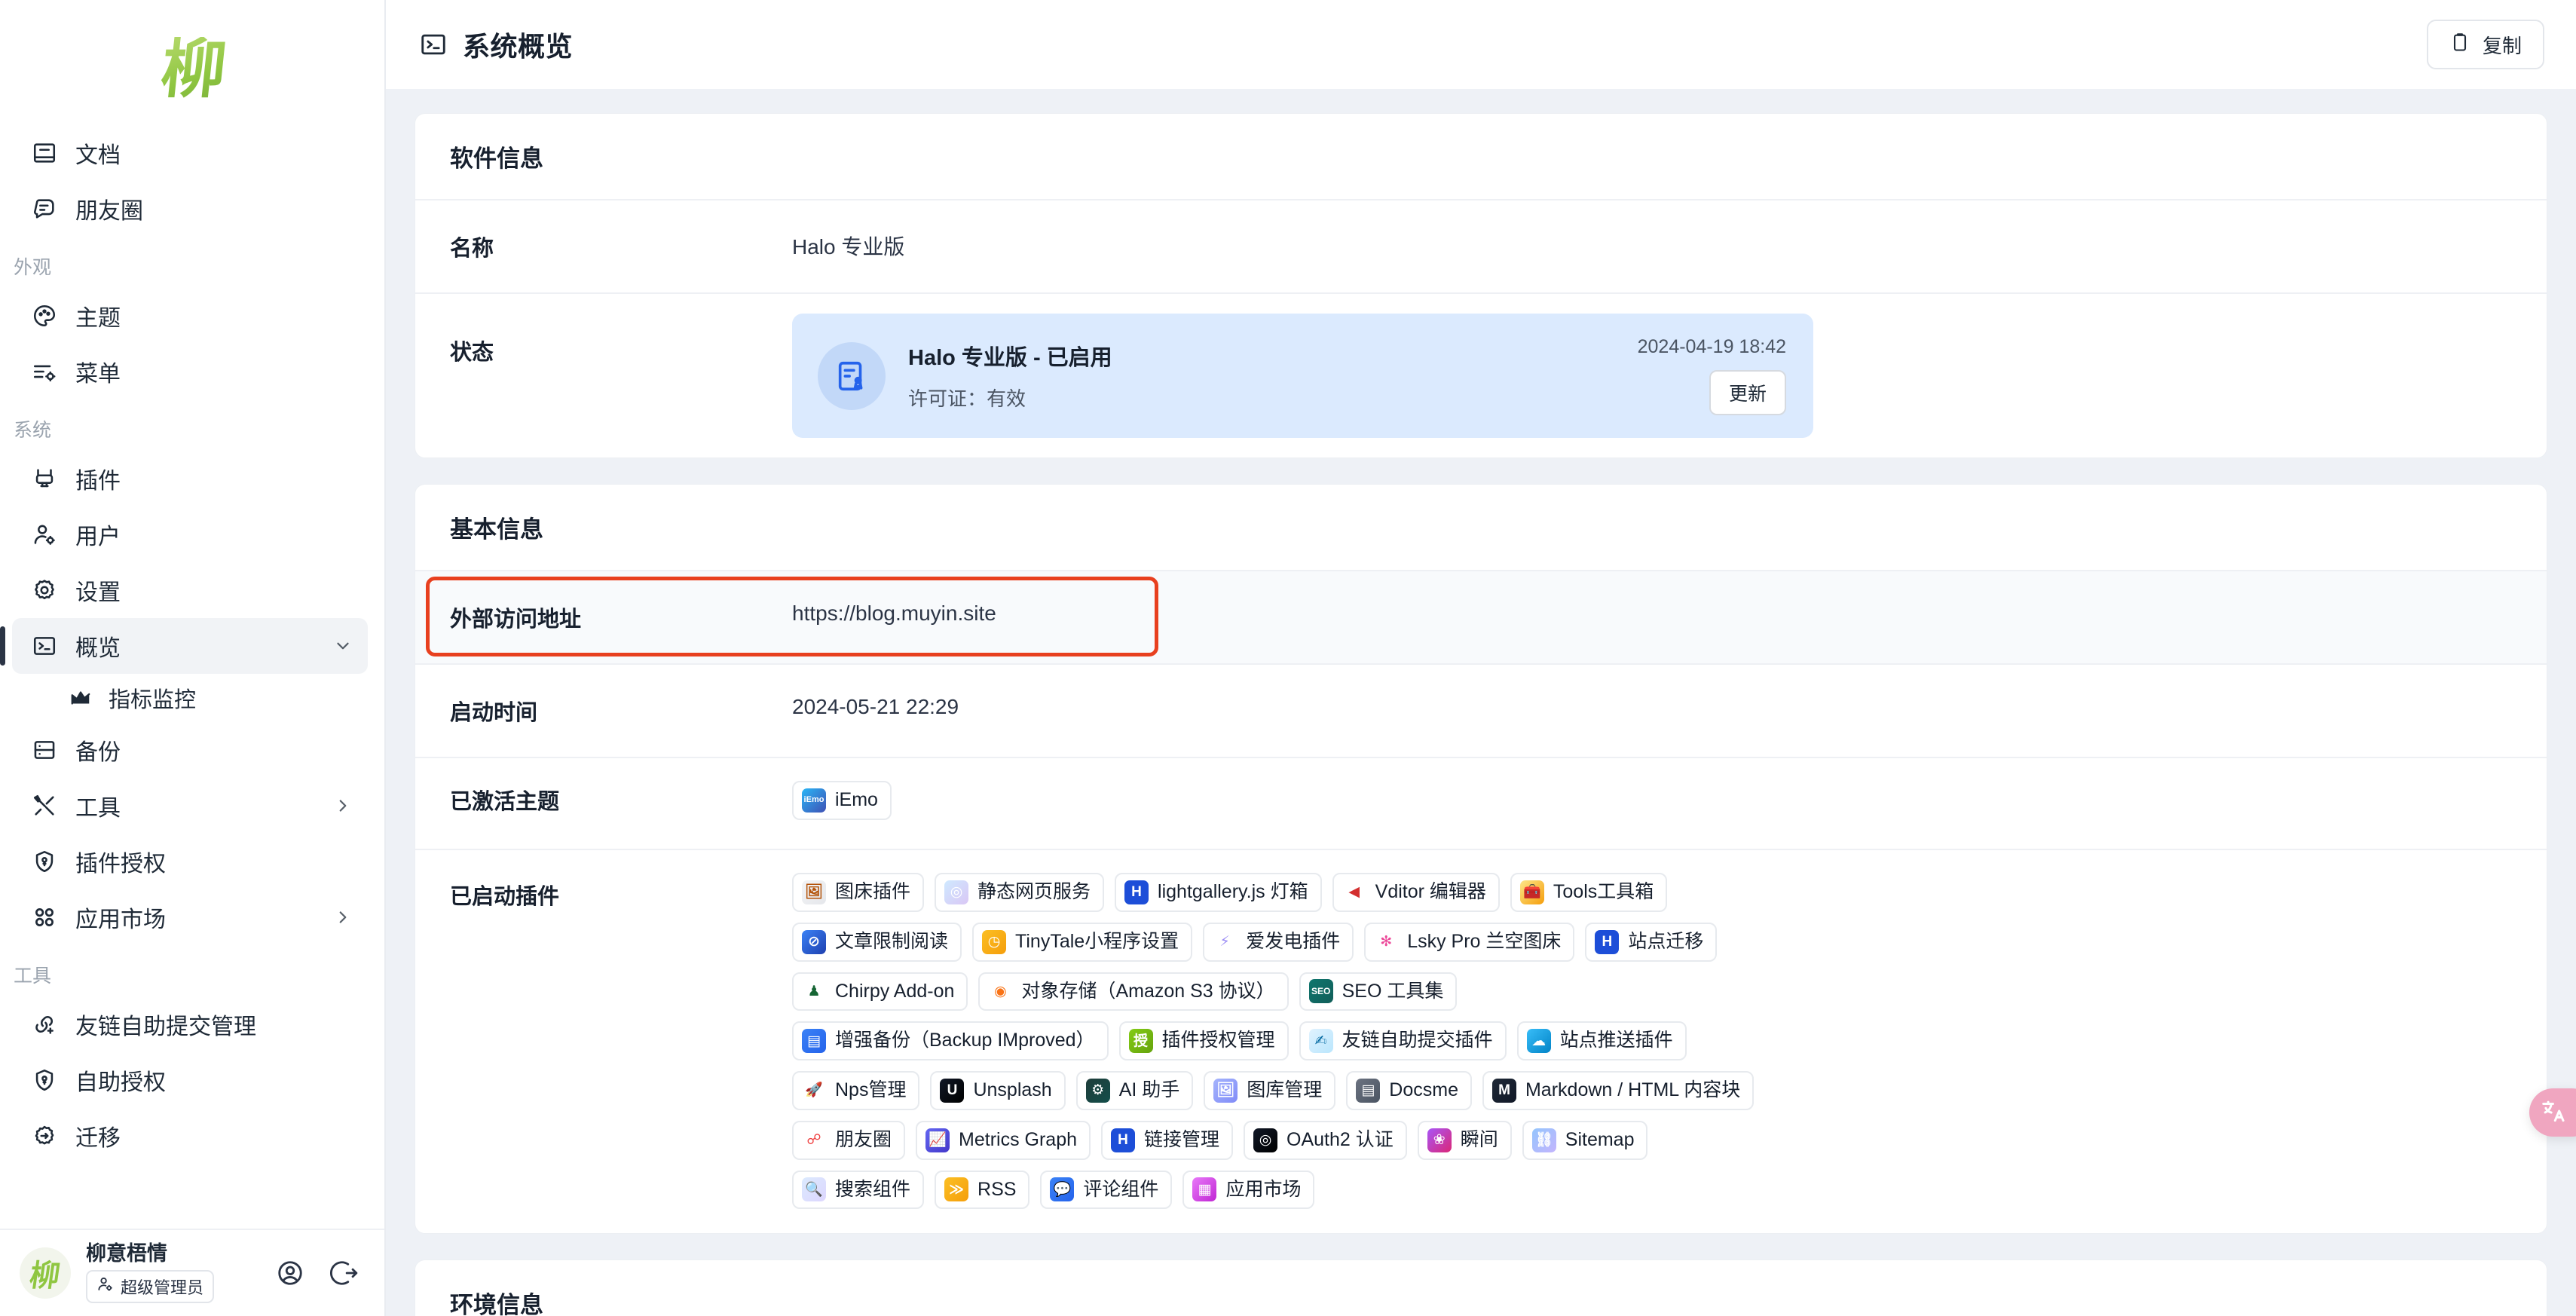 This screenshot has width=2576, height=1316. I want to click on plugin-icon-glyph: ☁, so click(1539, 1041).